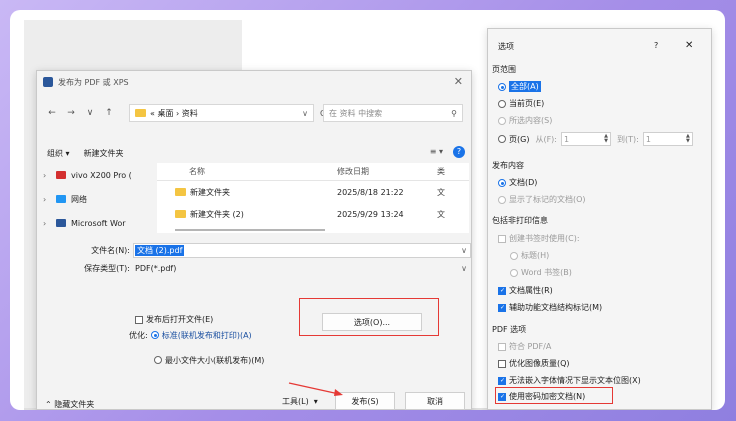 Image resolution: width=736 pixels, height=421 pixels. I want to click on tree-item-phone: › vivo X200 Pro (, so click(96, 175).